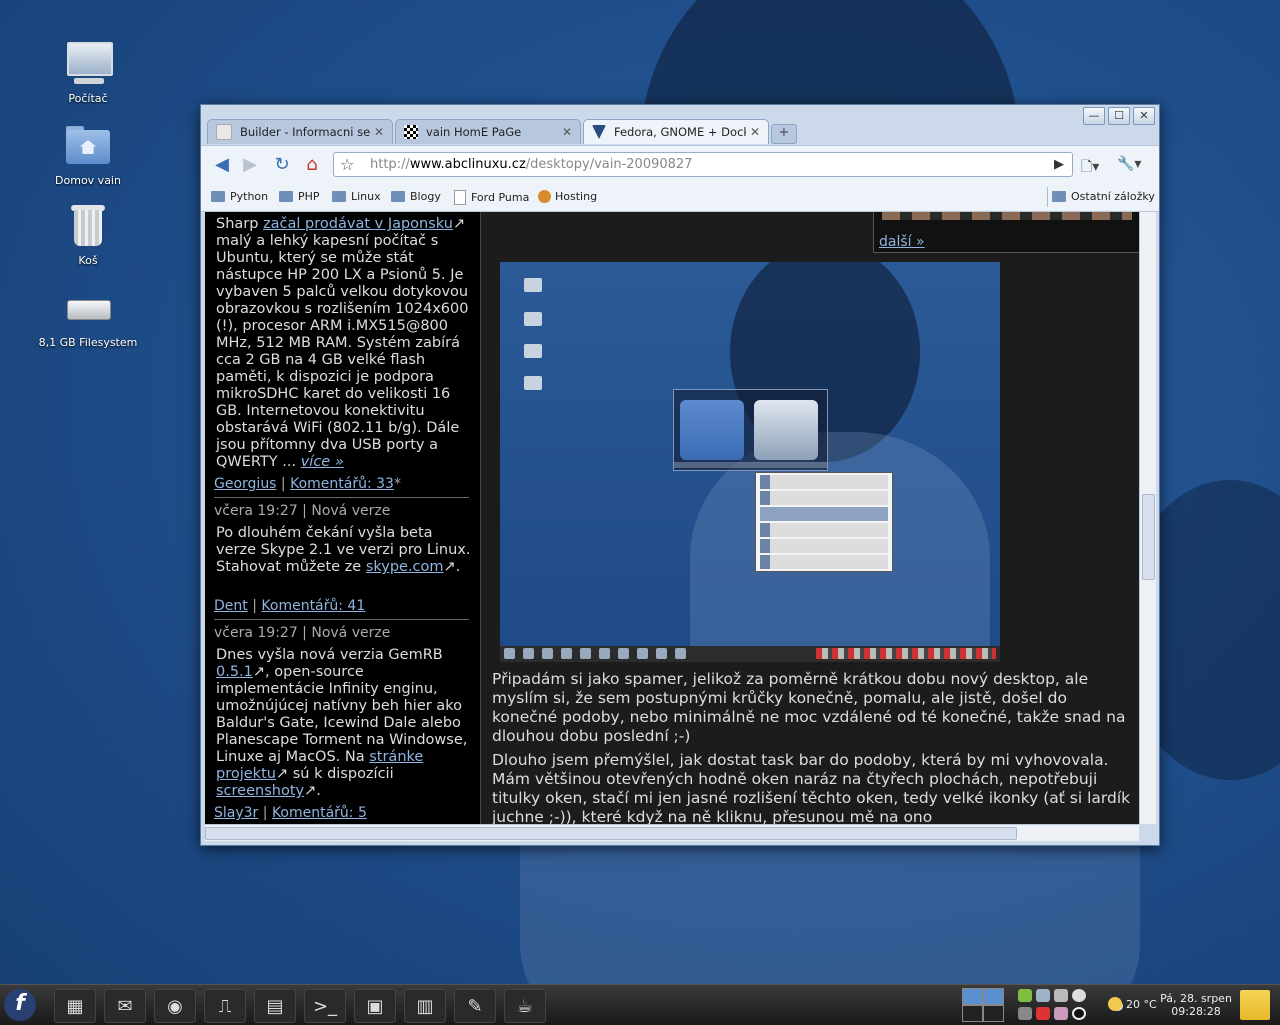 The image size is (1280, 1025). Describe the element at coordinates (1094, 116) in the screenshot. I see `minimize-button: —` at that location.